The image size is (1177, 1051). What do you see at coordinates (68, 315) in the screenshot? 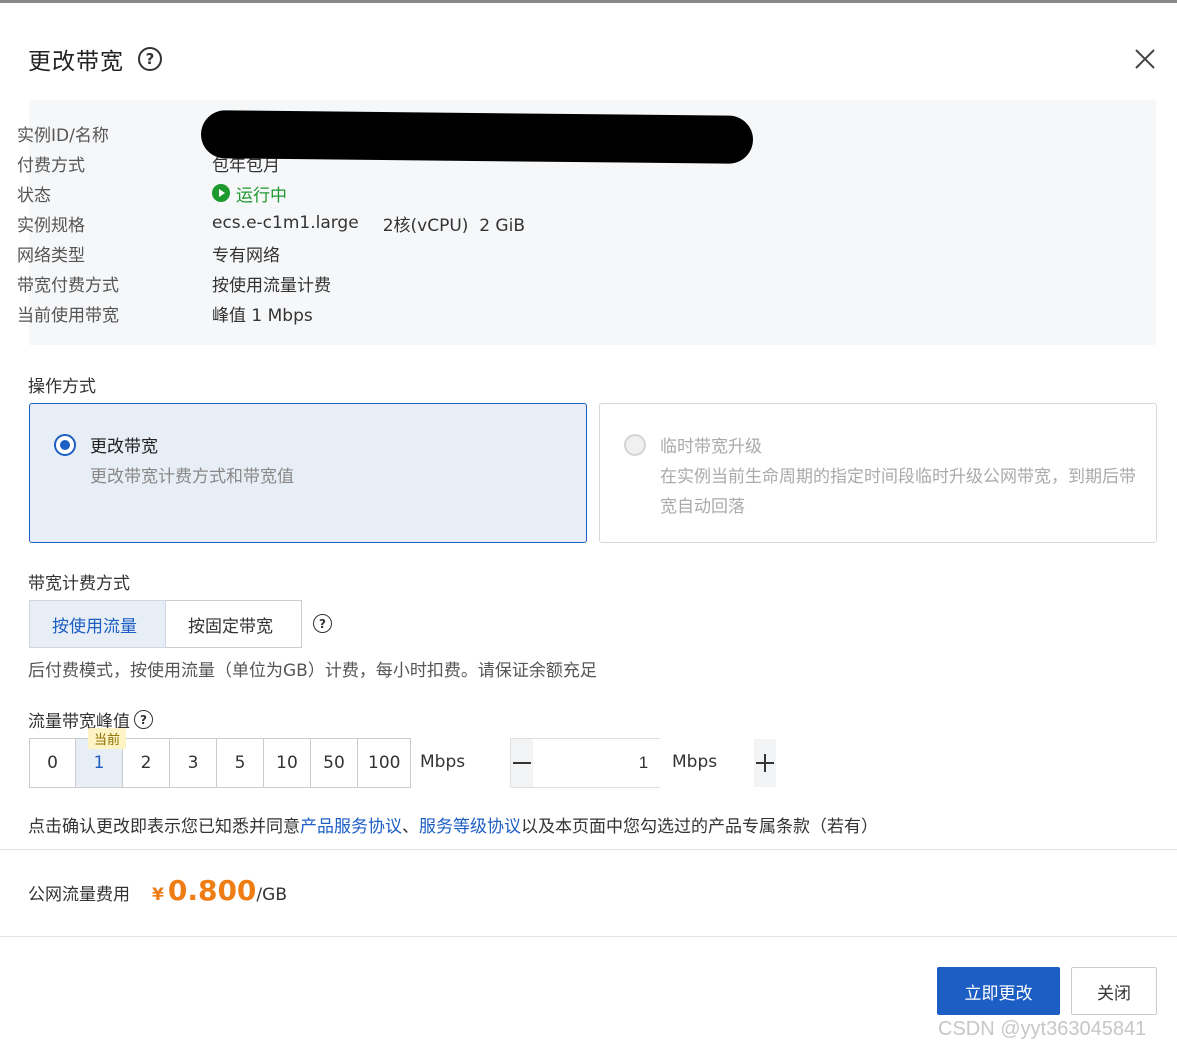
I see `info-label: 当前使用带宽` at bounding box center [68, 315].